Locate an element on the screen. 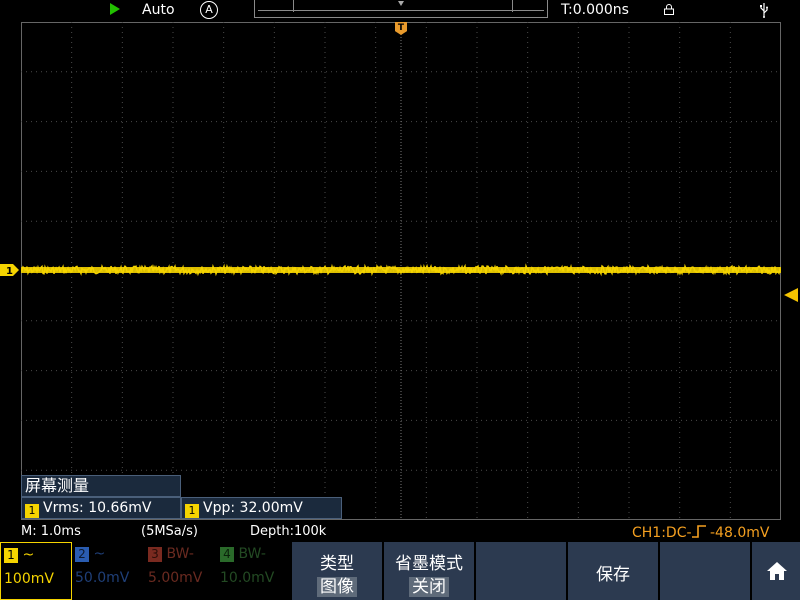 Image resolution: width=800 pixels, height=600 pixels. channel-number: 2 is located at coordinates (82, 554).